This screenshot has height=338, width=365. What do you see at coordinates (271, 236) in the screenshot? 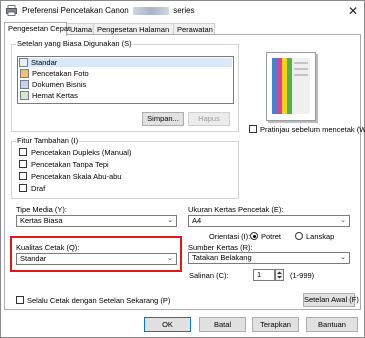
I see `portrait-label: Potret` at bounding box center [271, 236].